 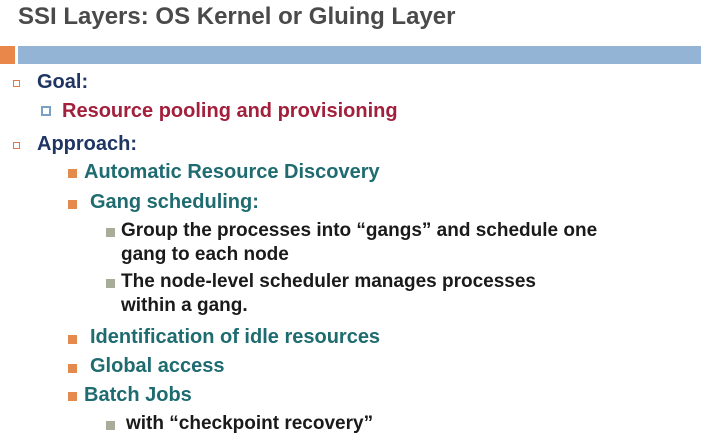 I want to click on batch-point: with “checkpoint recovery”, so click(x=250, y=423).